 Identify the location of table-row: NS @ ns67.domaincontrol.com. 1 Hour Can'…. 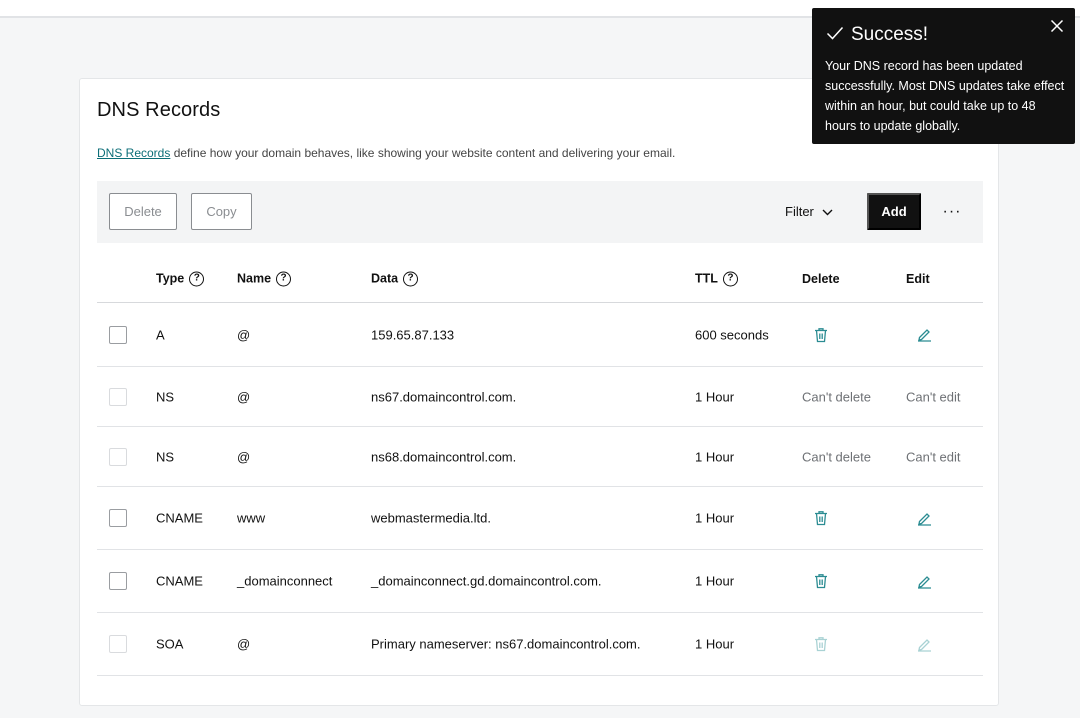
(540, 397).